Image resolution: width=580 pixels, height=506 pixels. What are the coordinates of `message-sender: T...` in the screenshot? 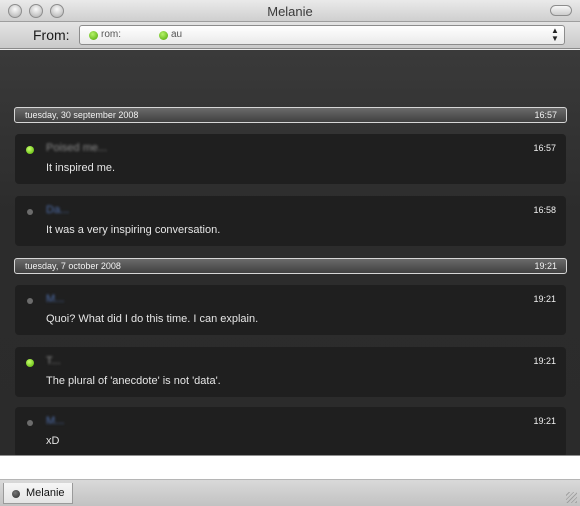 It's located at (53, 361).